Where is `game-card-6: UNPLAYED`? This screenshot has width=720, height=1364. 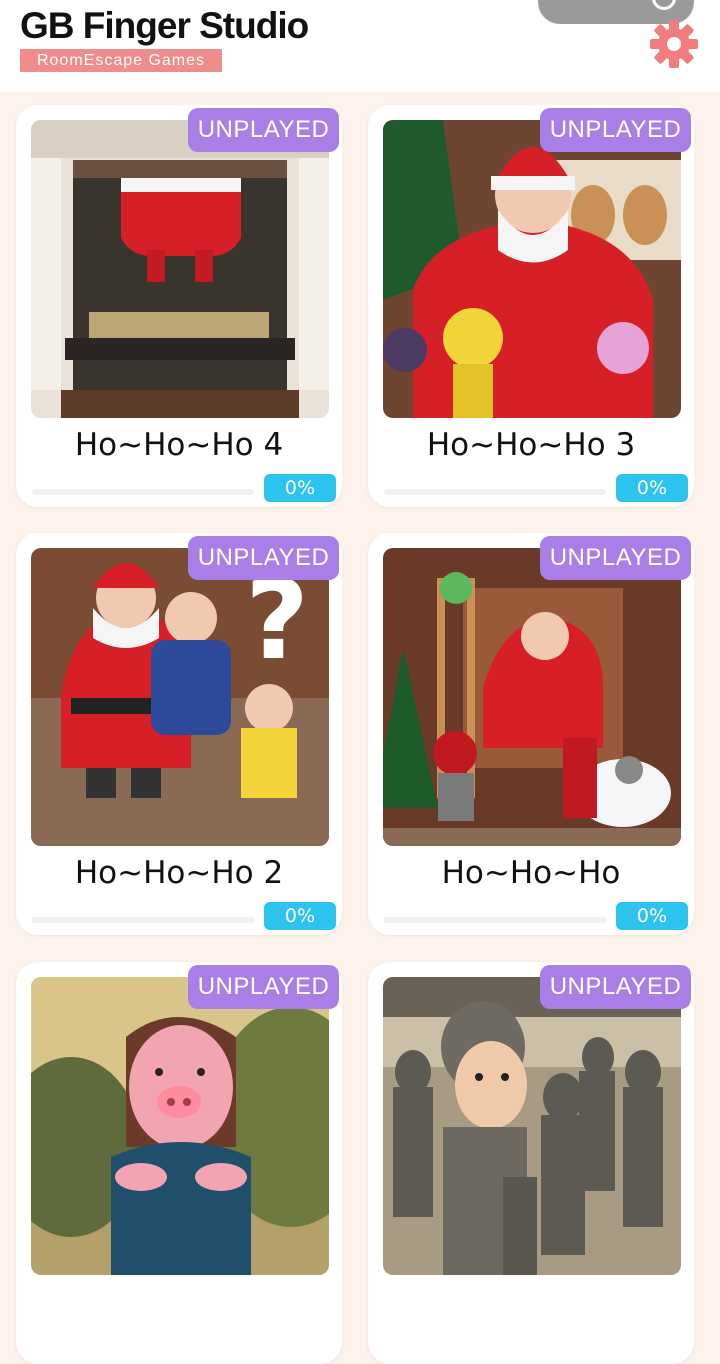
game-card-6: UNPLAYED is located at coordinates (531, 1163).